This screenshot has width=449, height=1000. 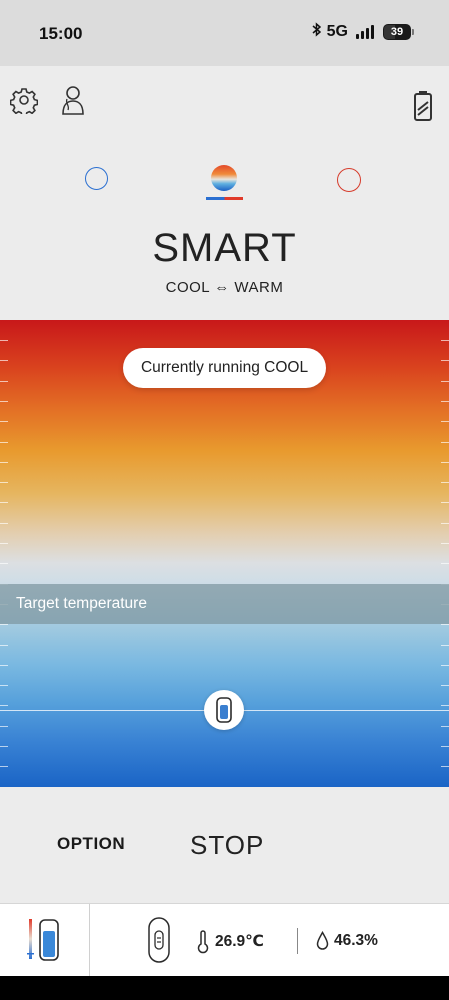 I want to click on thermometer-icon, so click(x=203, y=942).